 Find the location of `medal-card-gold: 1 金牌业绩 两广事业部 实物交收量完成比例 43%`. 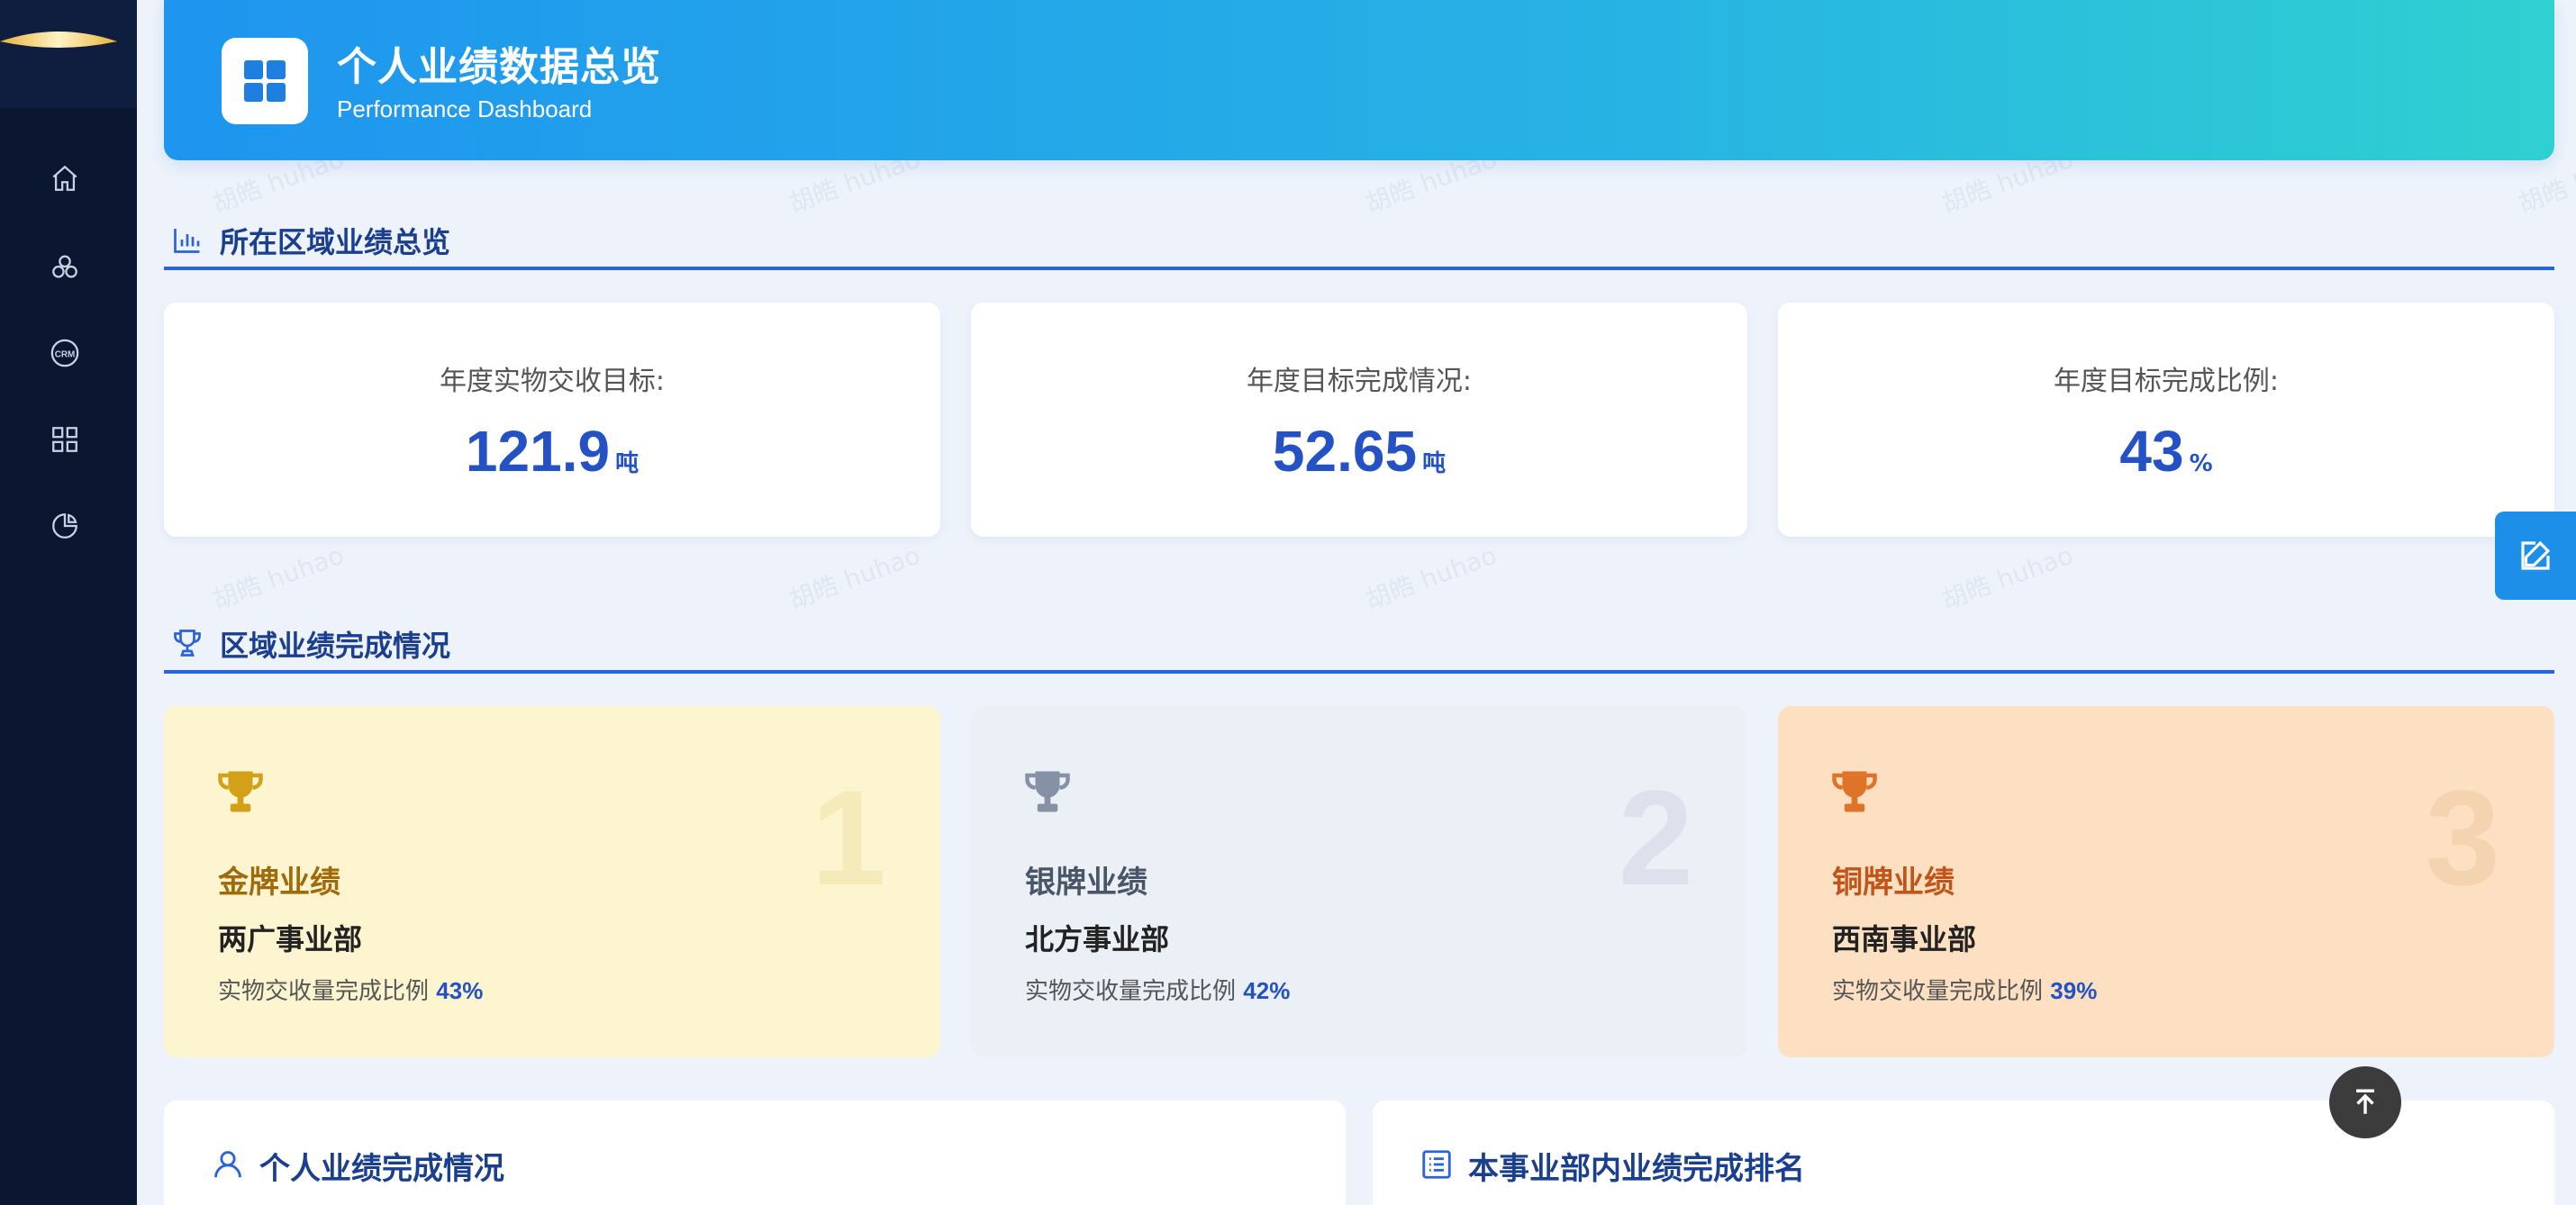

medal-card-gold: 1 金牌业绩 两广事业部 实物交收量完成比例 43% is located at coordinates (552, 881).